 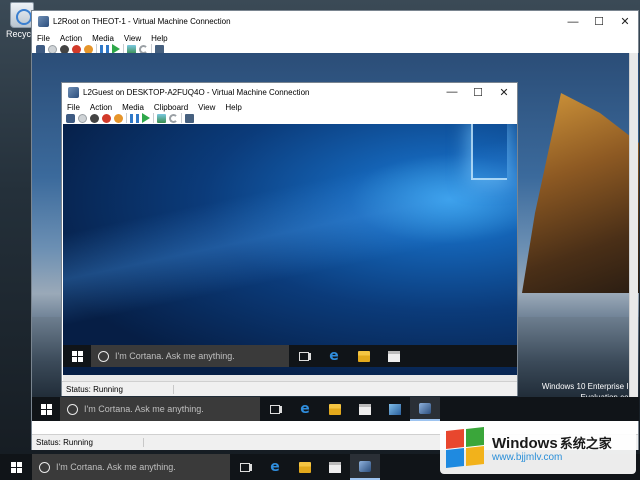 I want to click on enhanced-session-icon, so click(x=189, y=118).